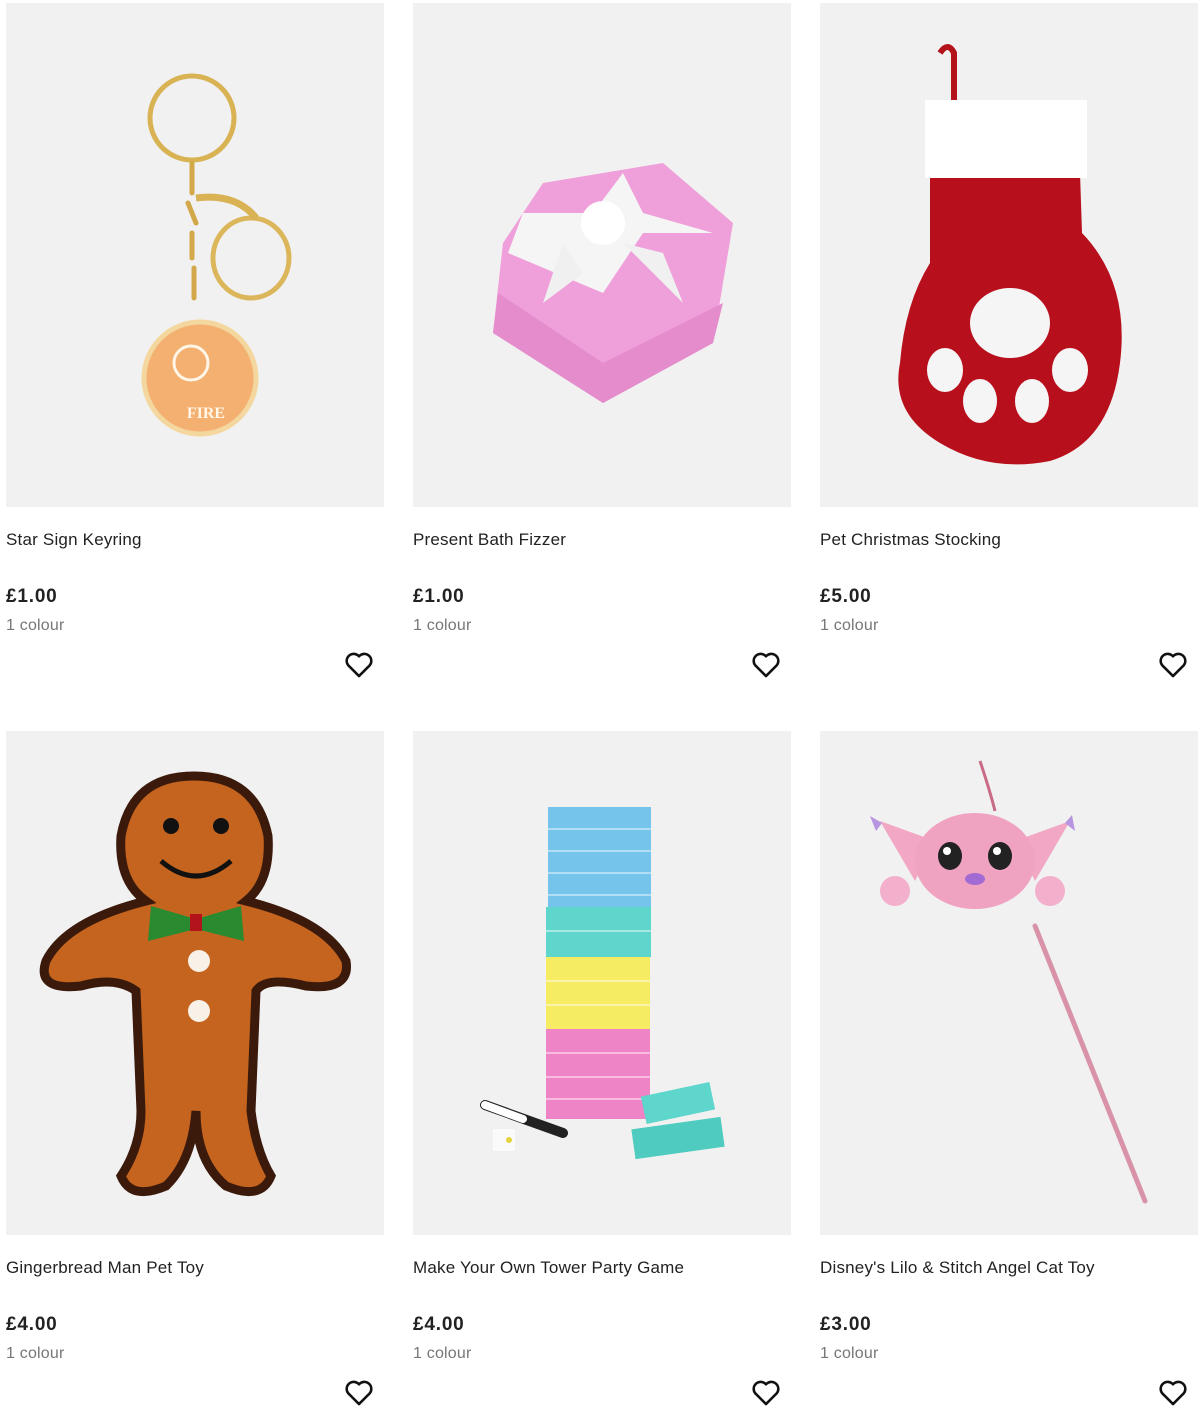  I want to click on product-price: £5.00, so click(846, 596).